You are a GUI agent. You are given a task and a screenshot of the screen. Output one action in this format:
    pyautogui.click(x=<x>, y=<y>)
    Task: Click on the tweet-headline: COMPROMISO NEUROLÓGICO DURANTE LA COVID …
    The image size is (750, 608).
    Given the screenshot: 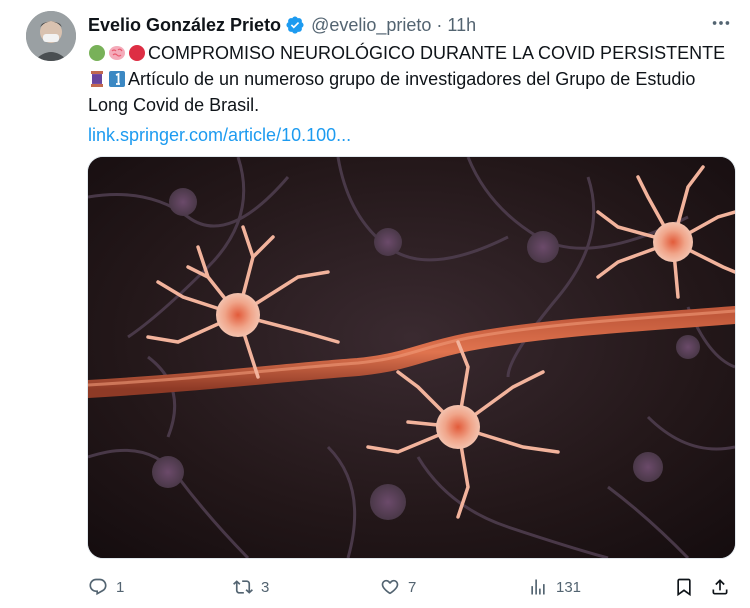 What is the action you would take?
    pyautogui.click(x=437, y=53)
    